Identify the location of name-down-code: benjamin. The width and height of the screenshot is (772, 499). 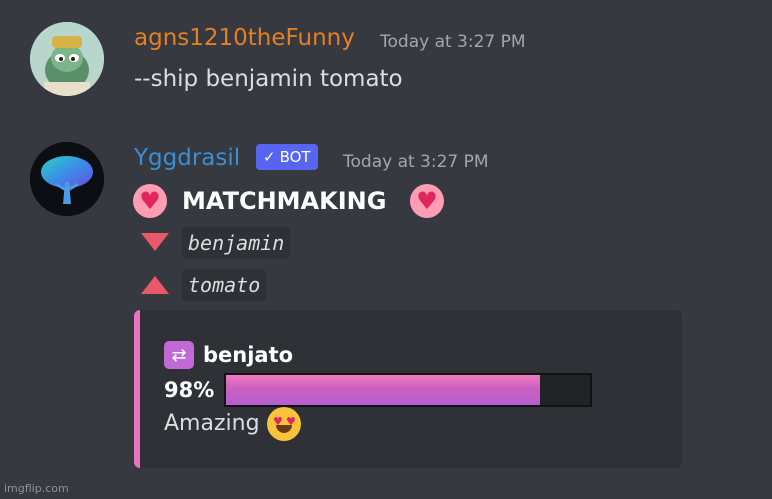
(236, 243).